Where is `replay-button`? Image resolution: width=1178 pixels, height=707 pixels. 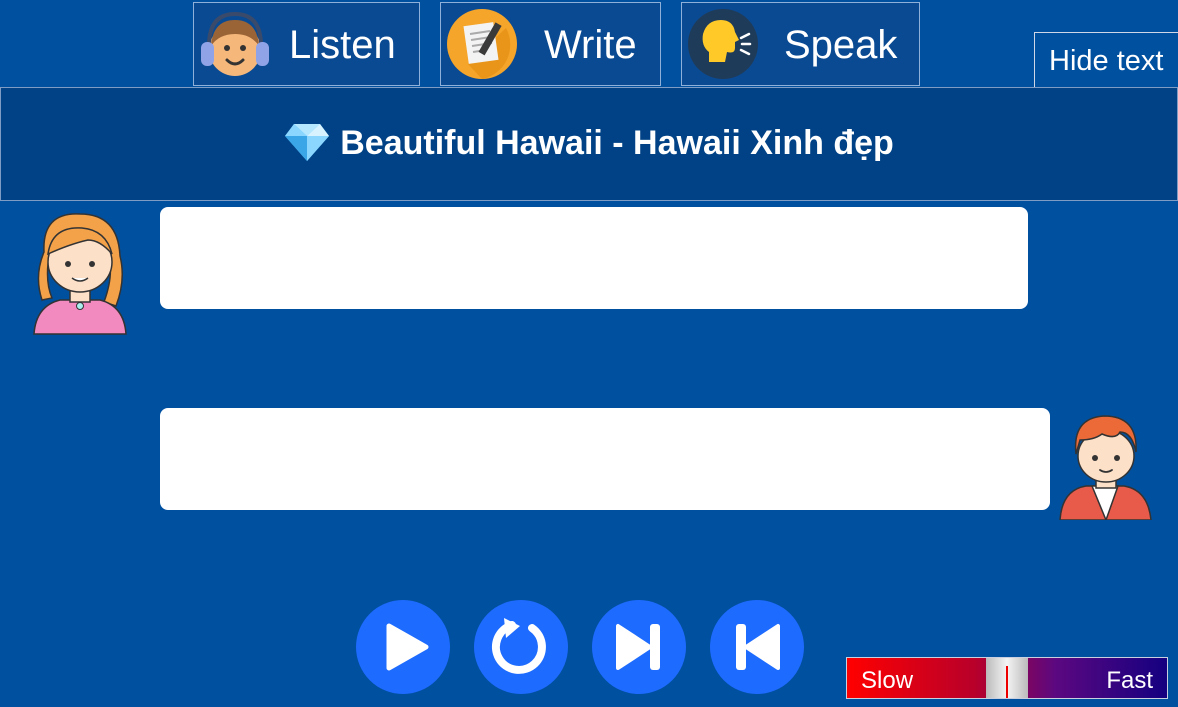
replay-button is located at coordinates (521, 647).